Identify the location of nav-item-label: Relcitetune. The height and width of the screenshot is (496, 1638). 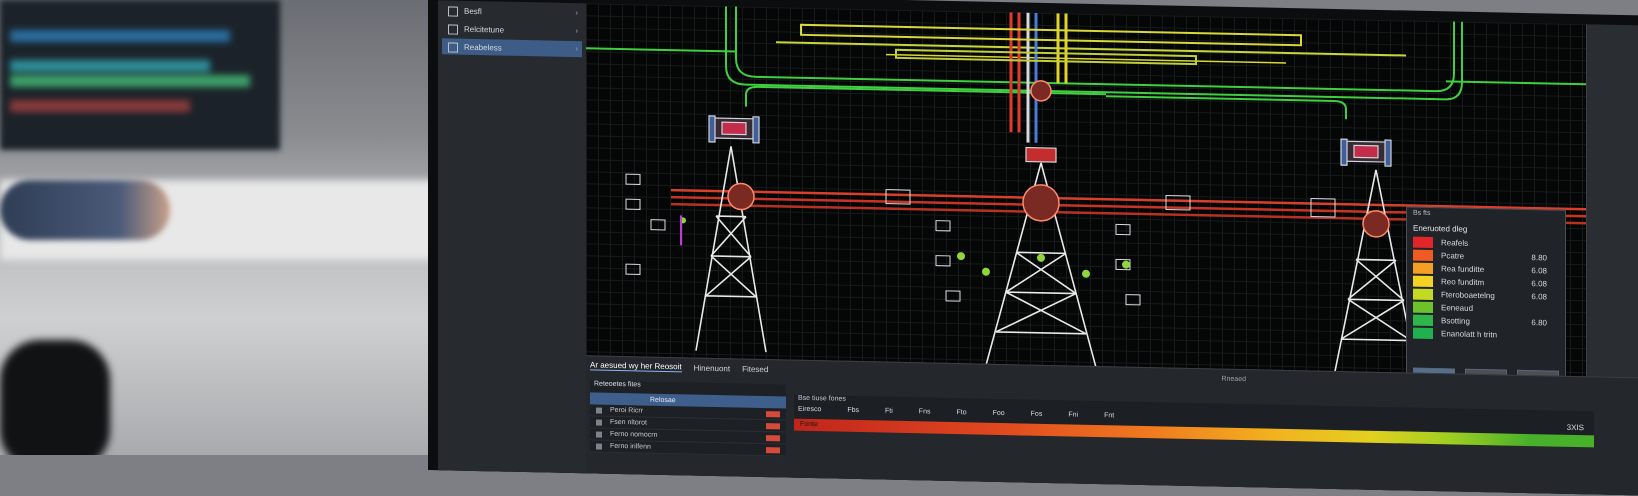
(484, 29).